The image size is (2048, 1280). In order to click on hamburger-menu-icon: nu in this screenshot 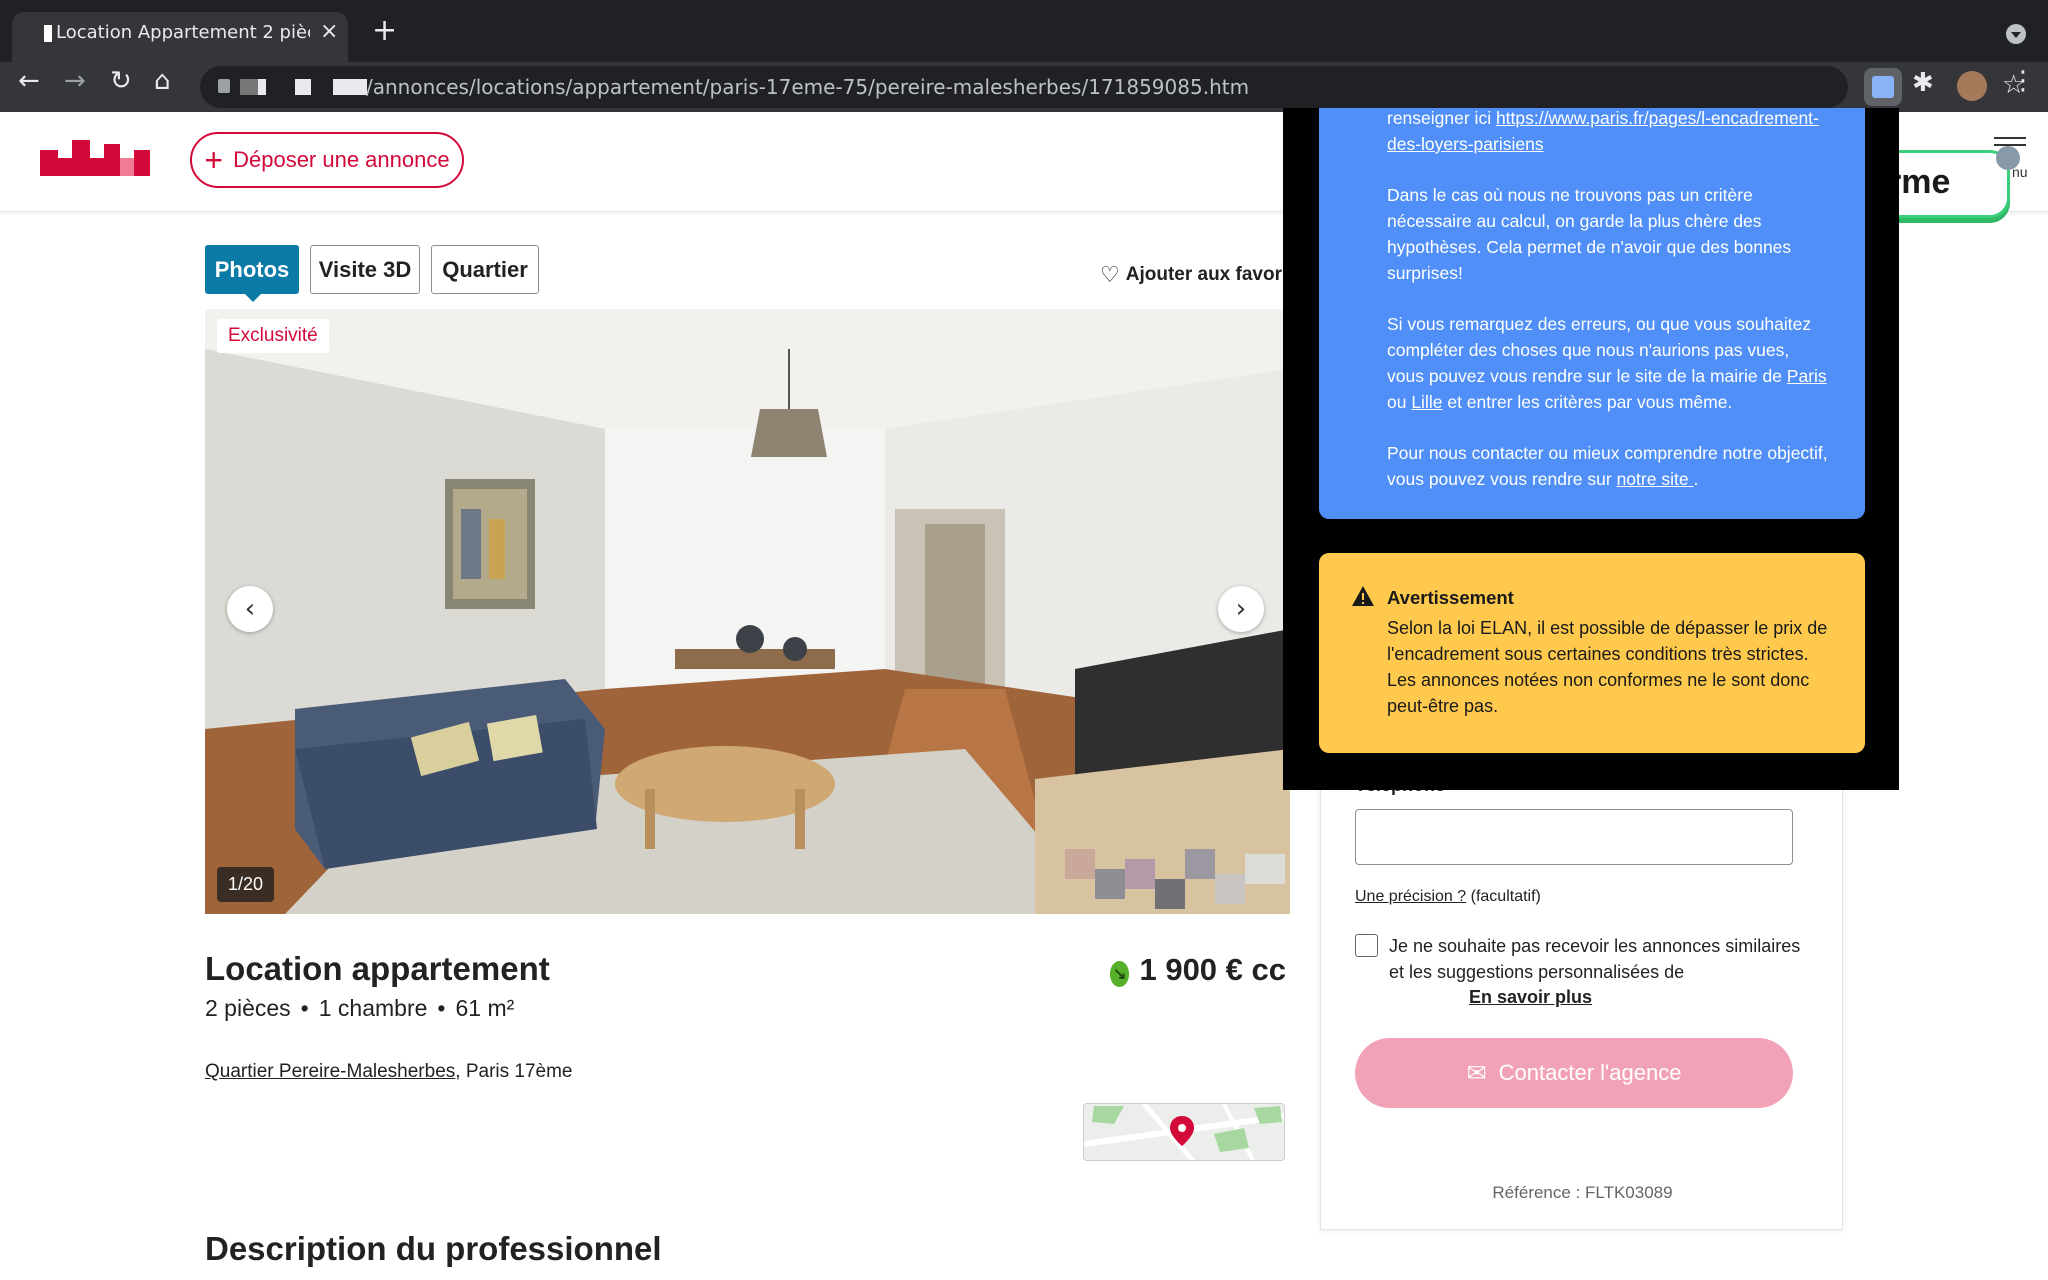, I will do `click(2010, 157)`.